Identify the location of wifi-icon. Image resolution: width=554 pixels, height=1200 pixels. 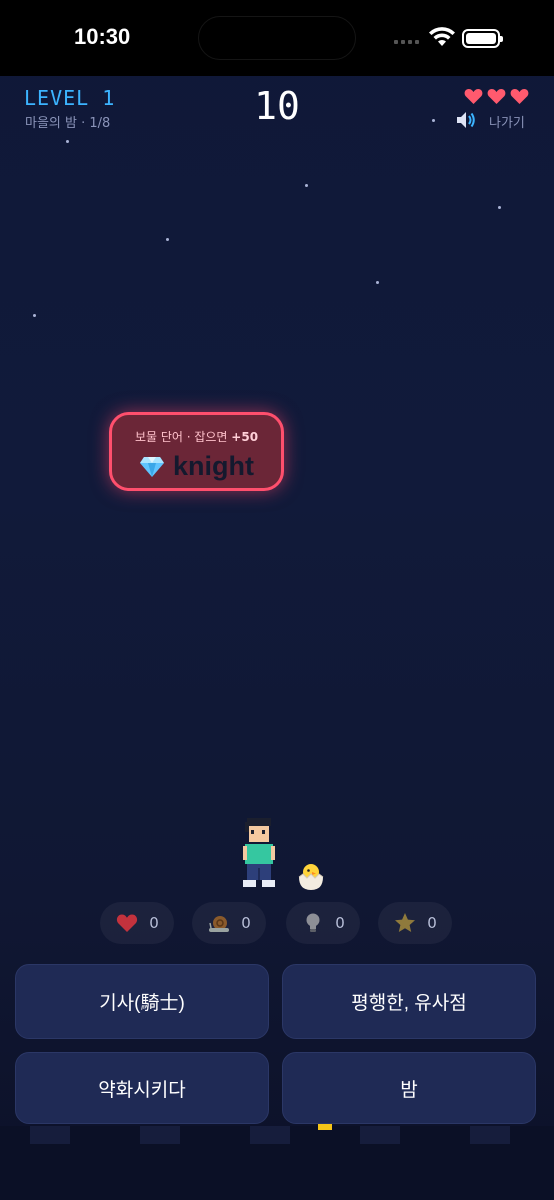
(442, 36).